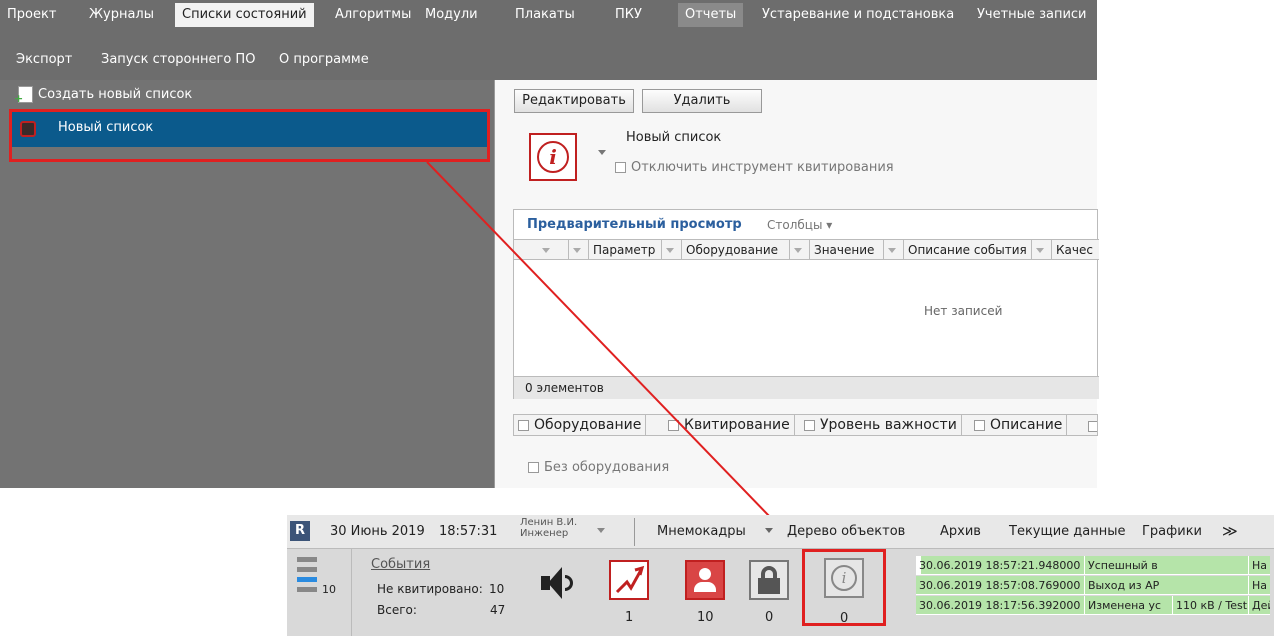 The image size is (1274, 636). Describe the element at coordinates (601, 530) in the screenshot. I see `user-dropdown-icon` at that location.